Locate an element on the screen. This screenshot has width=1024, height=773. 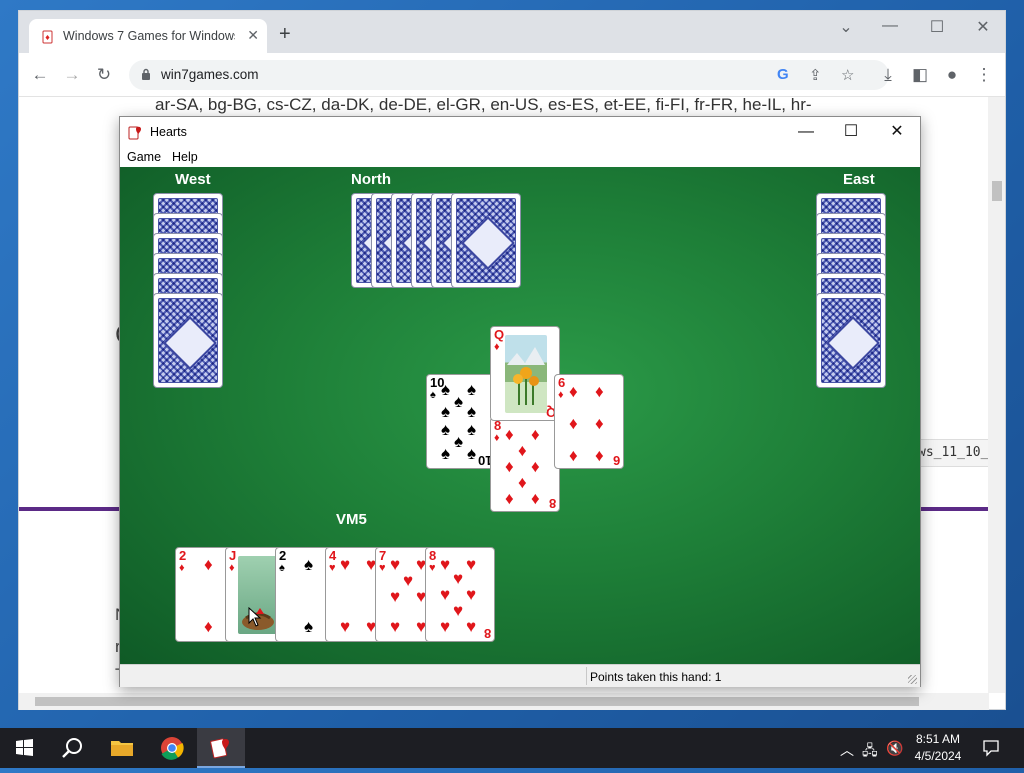
share-icon: ⇪ is located at coordinates (815, 75).